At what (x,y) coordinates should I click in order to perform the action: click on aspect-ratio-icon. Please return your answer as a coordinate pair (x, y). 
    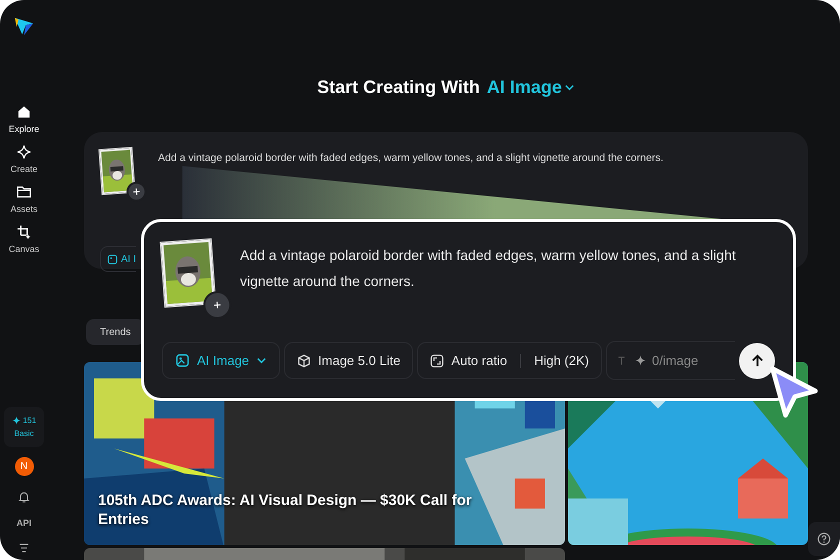
    Looking at the image, I should click on (437, 361).